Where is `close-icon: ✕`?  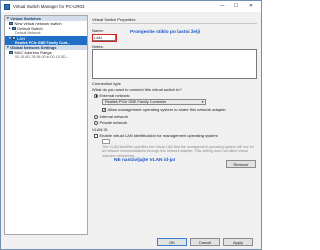
close-icon: ✕ is located at coordinates (251, 6).